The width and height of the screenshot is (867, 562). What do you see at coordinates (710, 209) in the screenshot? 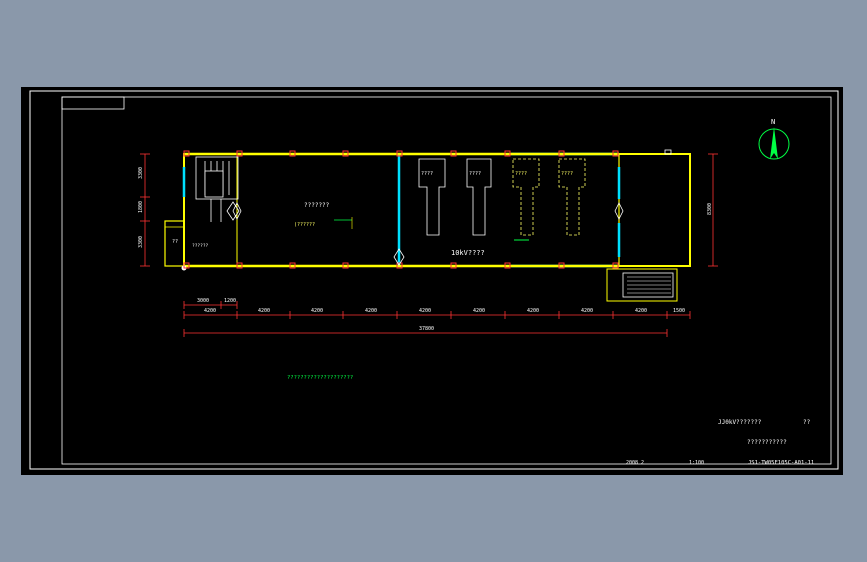
I see `right-dim: 8300` at bounding box center [710, 209].